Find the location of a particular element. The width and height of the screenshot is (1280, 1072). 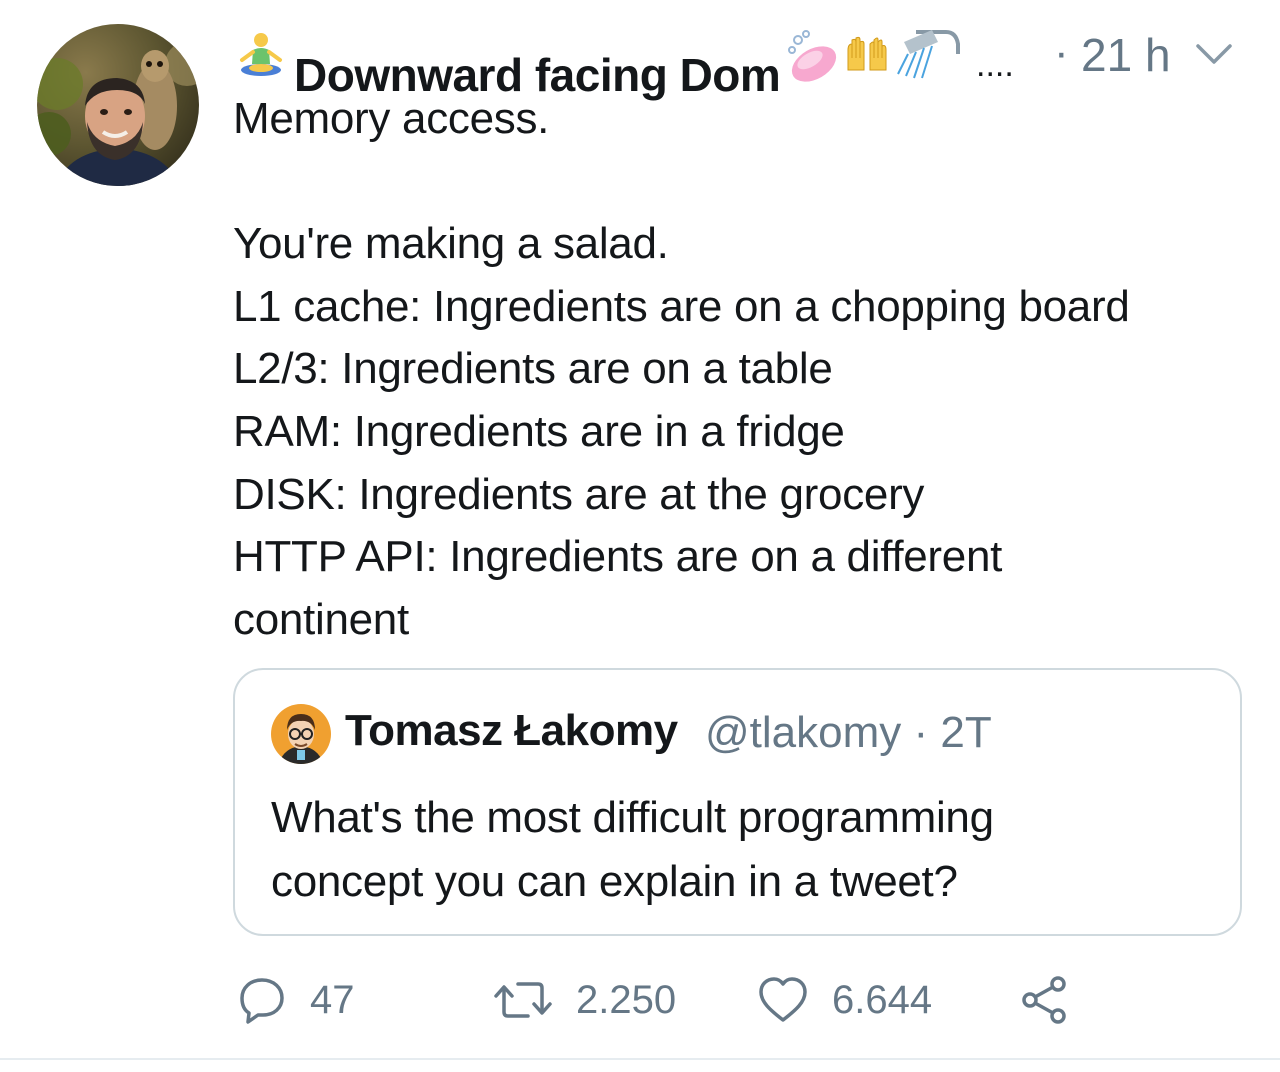

quoted-author-display-name: Tomasz Łakomy is located at coordinates (511, 731).